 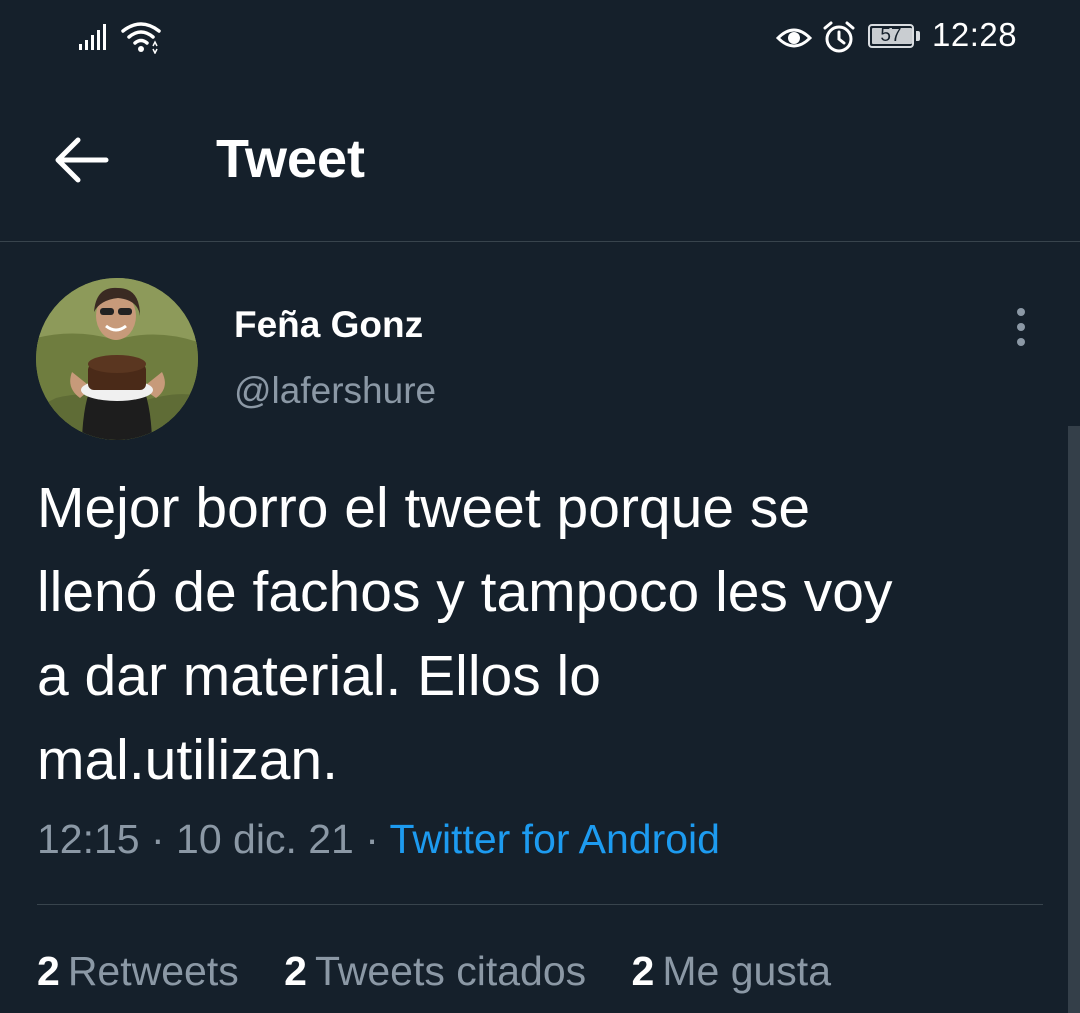 I want to click on scrollbar, so click(x=1074, y=719).